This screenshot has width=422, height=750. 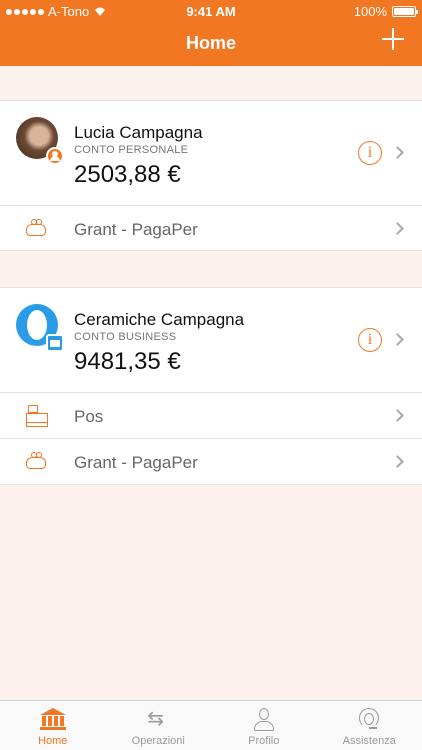 I want to click on account-holder-name: Ceramiche Campagna, so click(x=159, y=319).